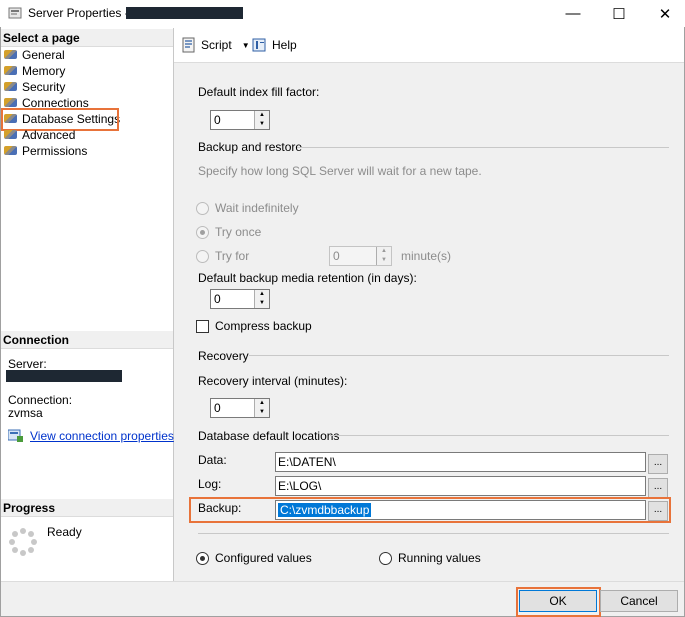 This screenshot has width=685, height=617. What do you see at coordinates (263, 326) in the screenshot?
I see `compress-backup-label: Compress backup` at bounding box center [263, 326].